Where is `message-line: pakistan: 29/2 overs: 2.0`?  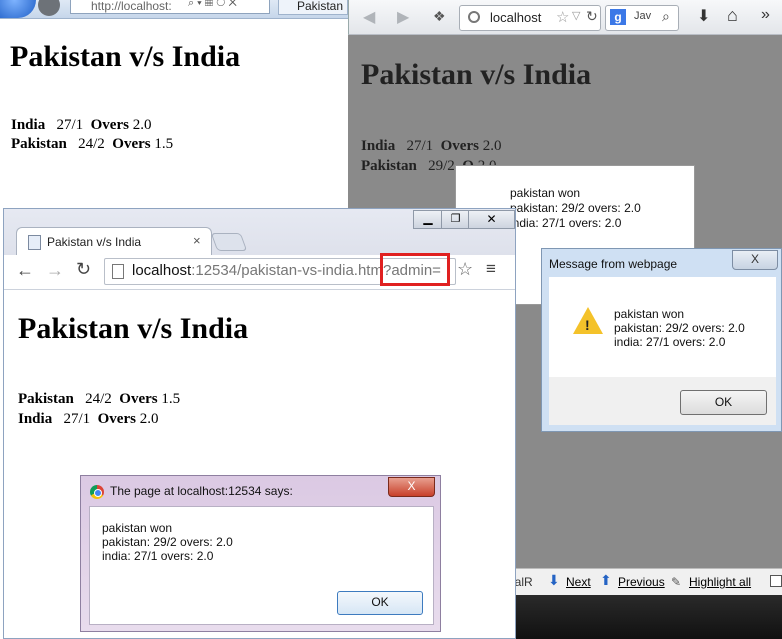
message-line: pakistan: 29/2 overs: 2.0 is located at coordinates (679, 328).